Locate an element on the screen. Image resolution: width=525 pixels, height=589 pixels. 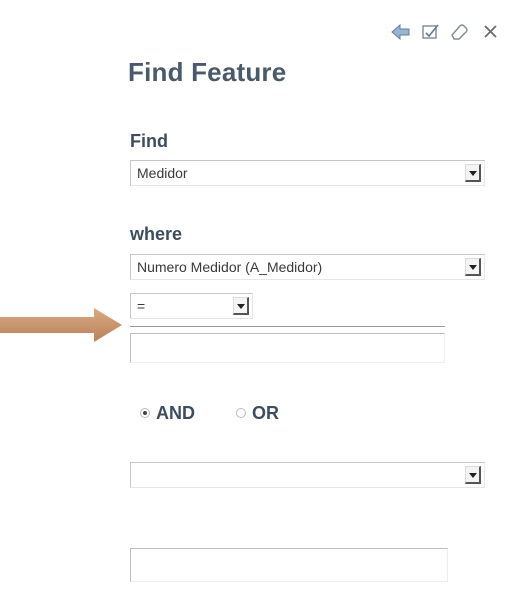
where-field-value: Numero Medidor (A_Medidor) is located at coordinates (230, 267).